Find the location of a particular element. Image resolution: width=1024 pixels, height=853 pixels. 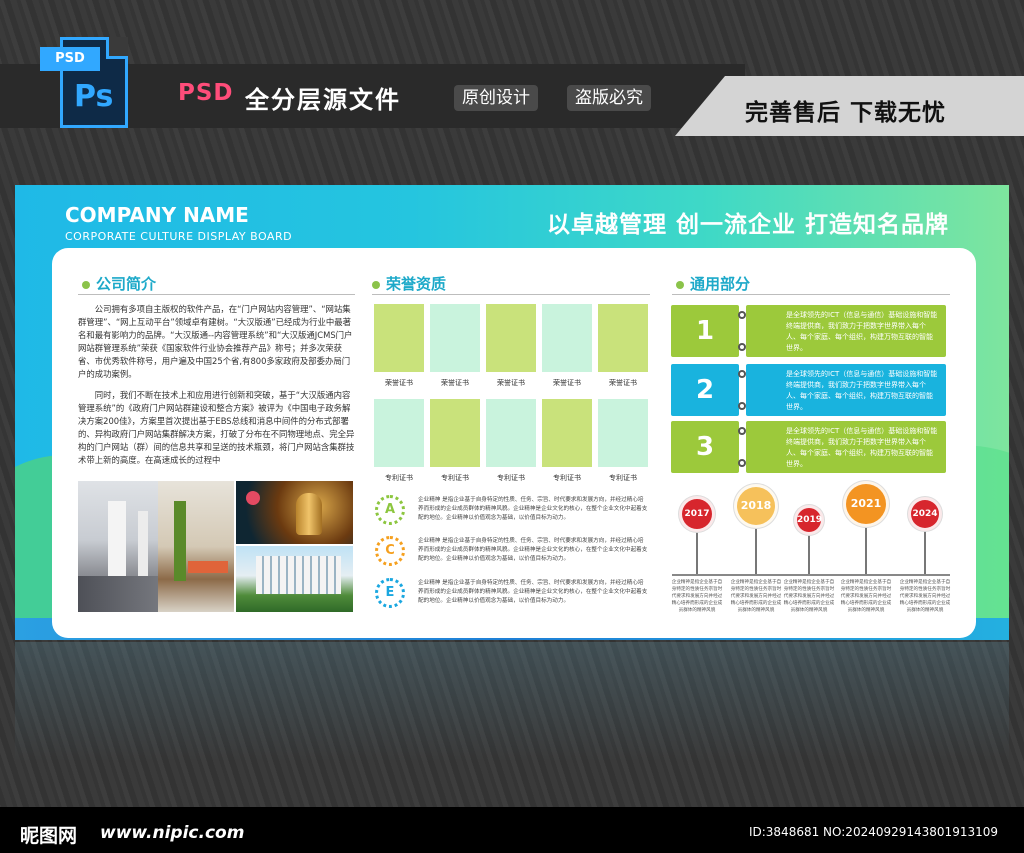

step-number-block: 2 is located at coordinates (705, 390).